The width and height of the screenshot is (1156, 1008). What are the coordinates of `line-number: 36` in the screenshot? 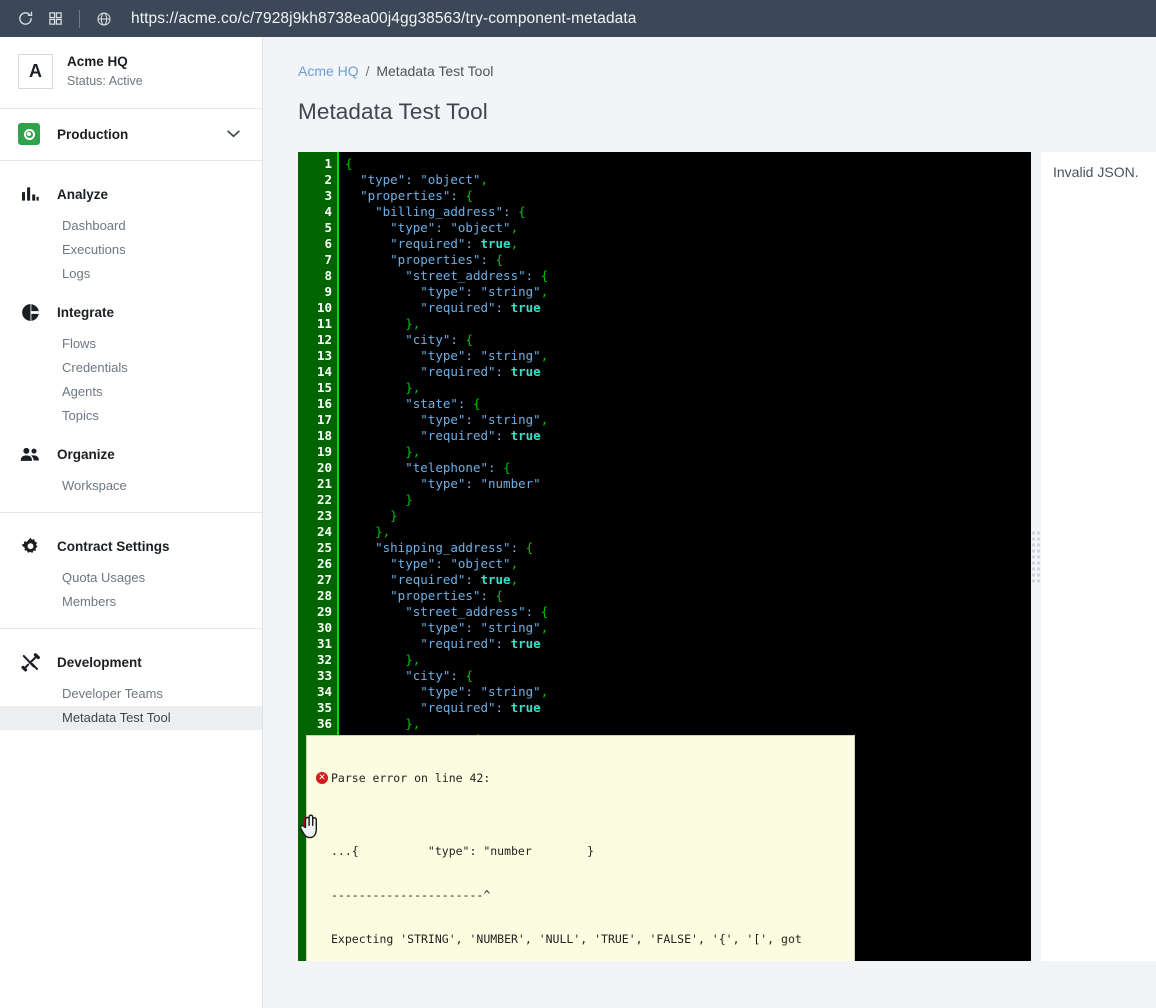 It's located at (324, 723).